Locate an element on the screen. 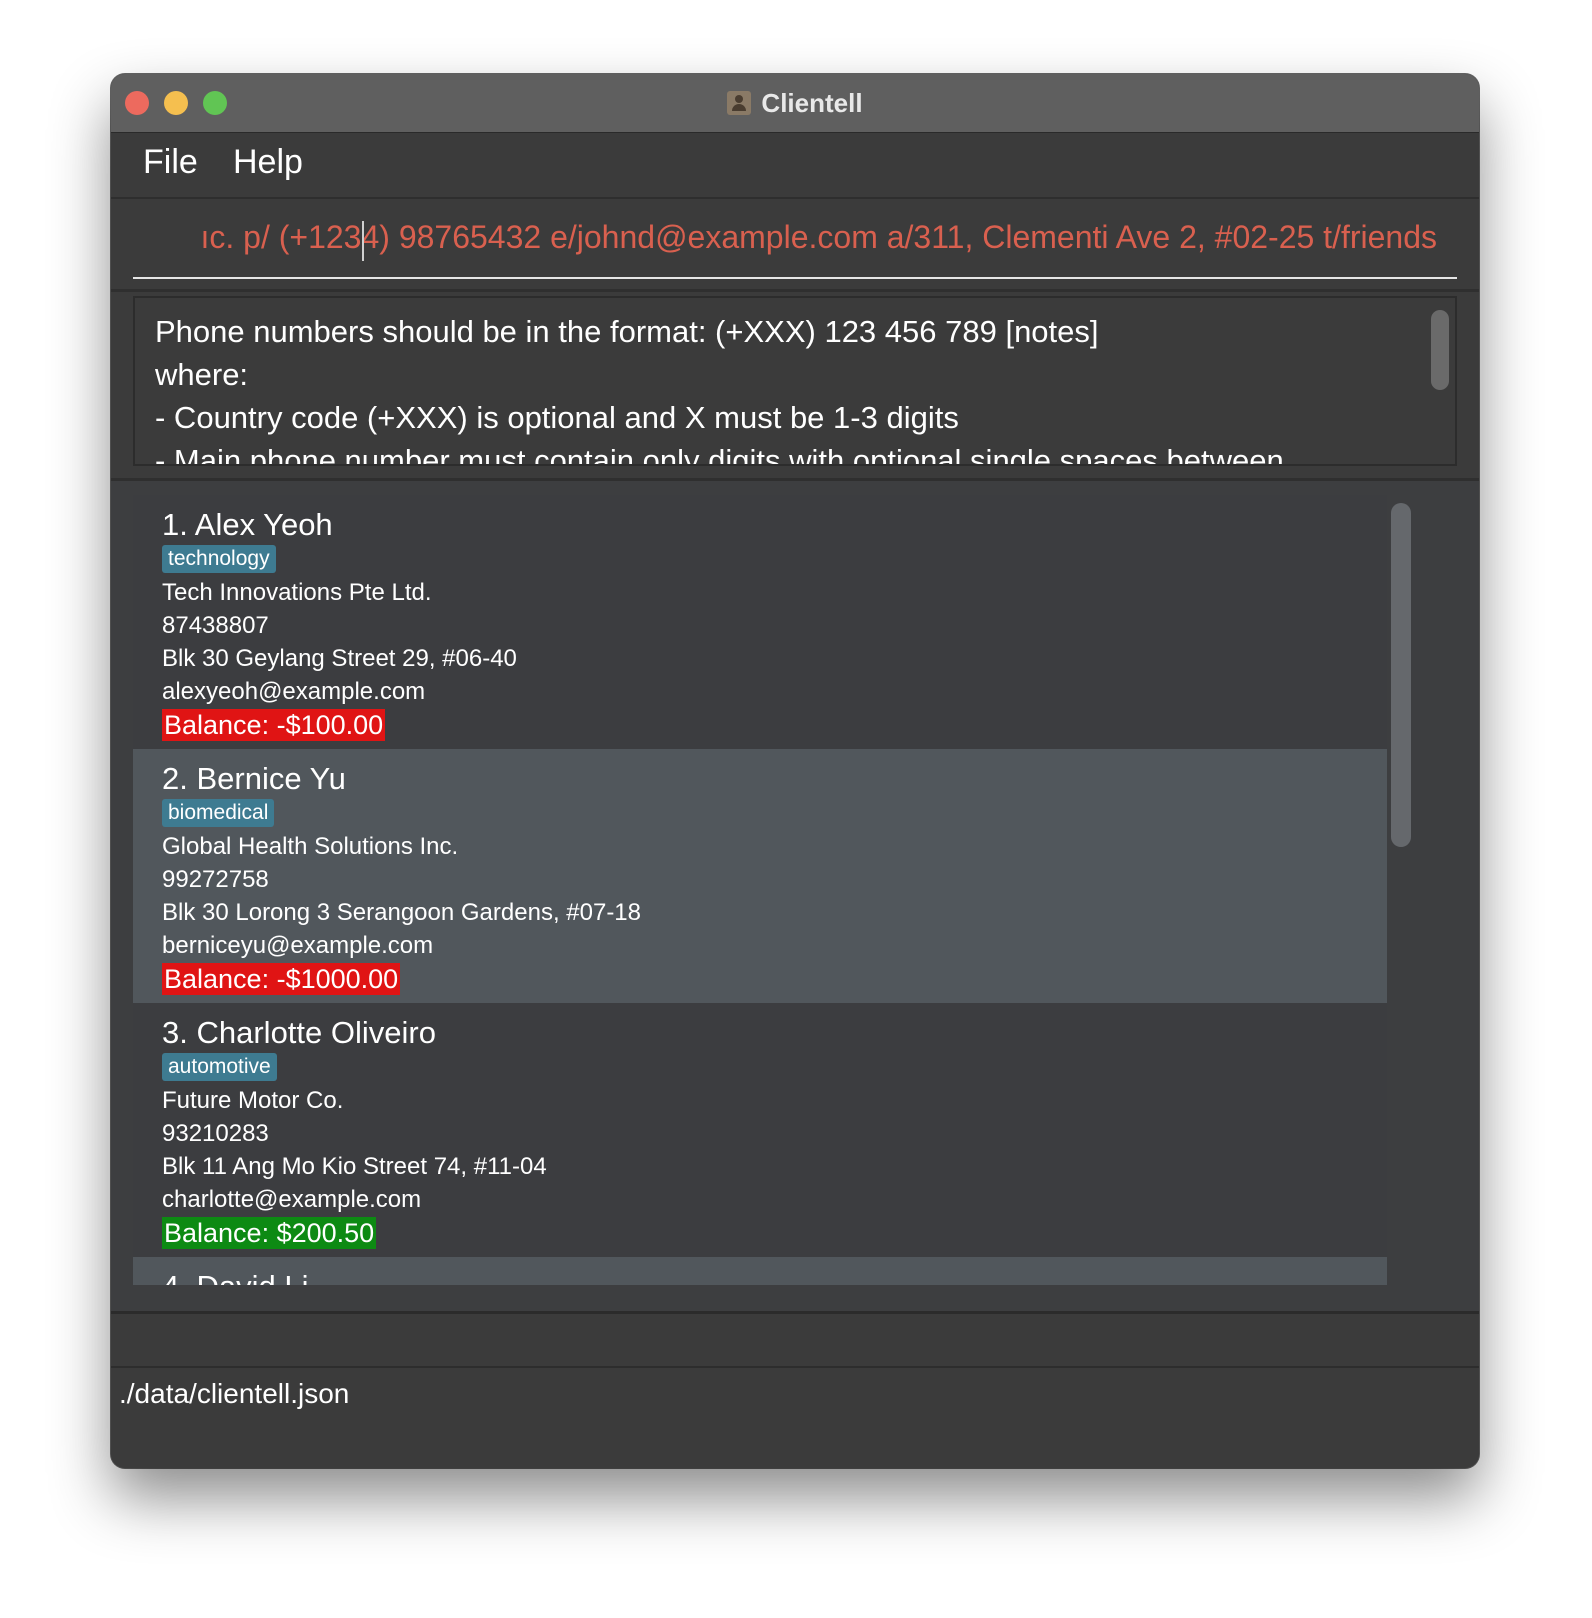 The height and width of the screenshot is (1618, 1592). client-address: Blk 11 Ang Mo Kio Street 74, #11-04 is located at coordinates (354, 1166).